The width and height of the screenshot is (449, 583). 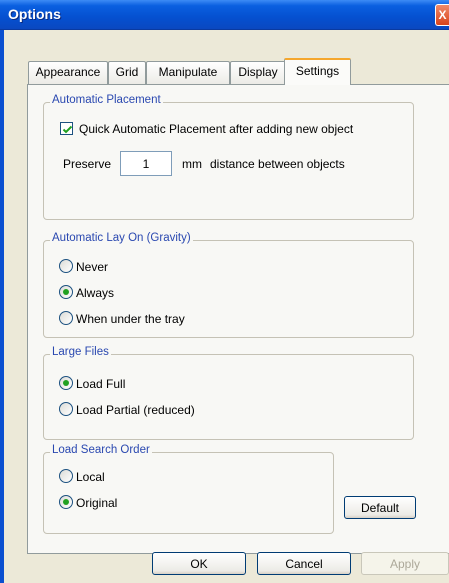 I want to click on distance-label: distance between objects, so click(x=277, y=164).